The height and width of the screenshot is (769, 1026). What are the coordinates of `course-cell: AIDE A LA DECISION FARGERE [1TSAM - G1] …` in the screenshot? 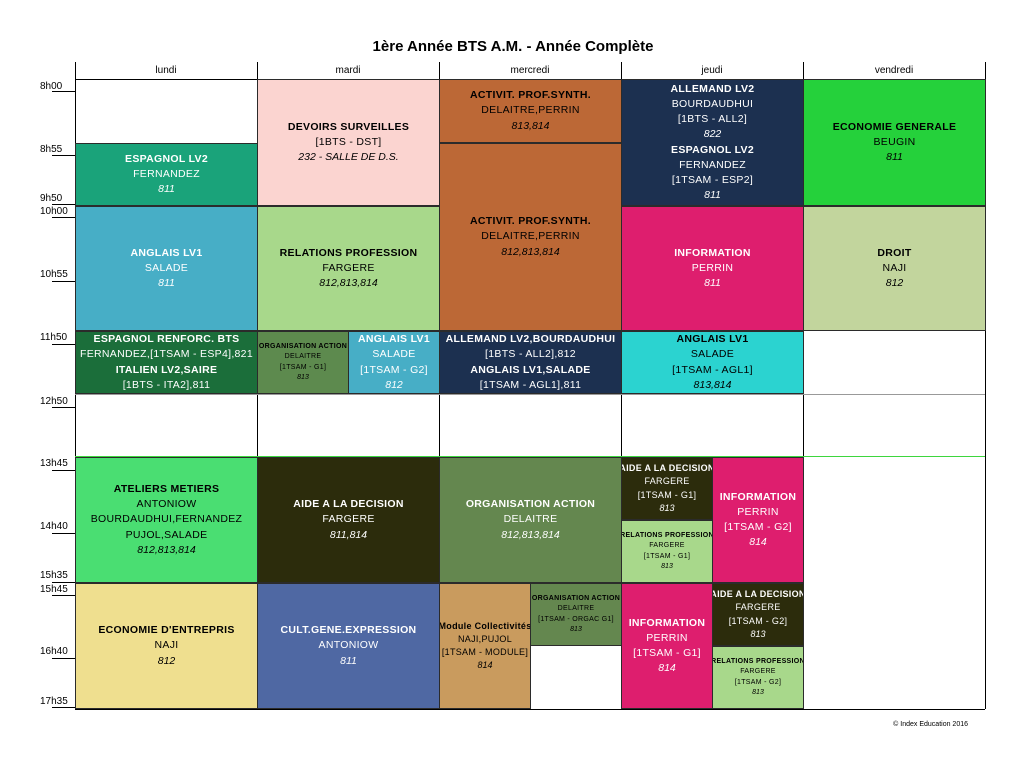 It's located at (667, 488).